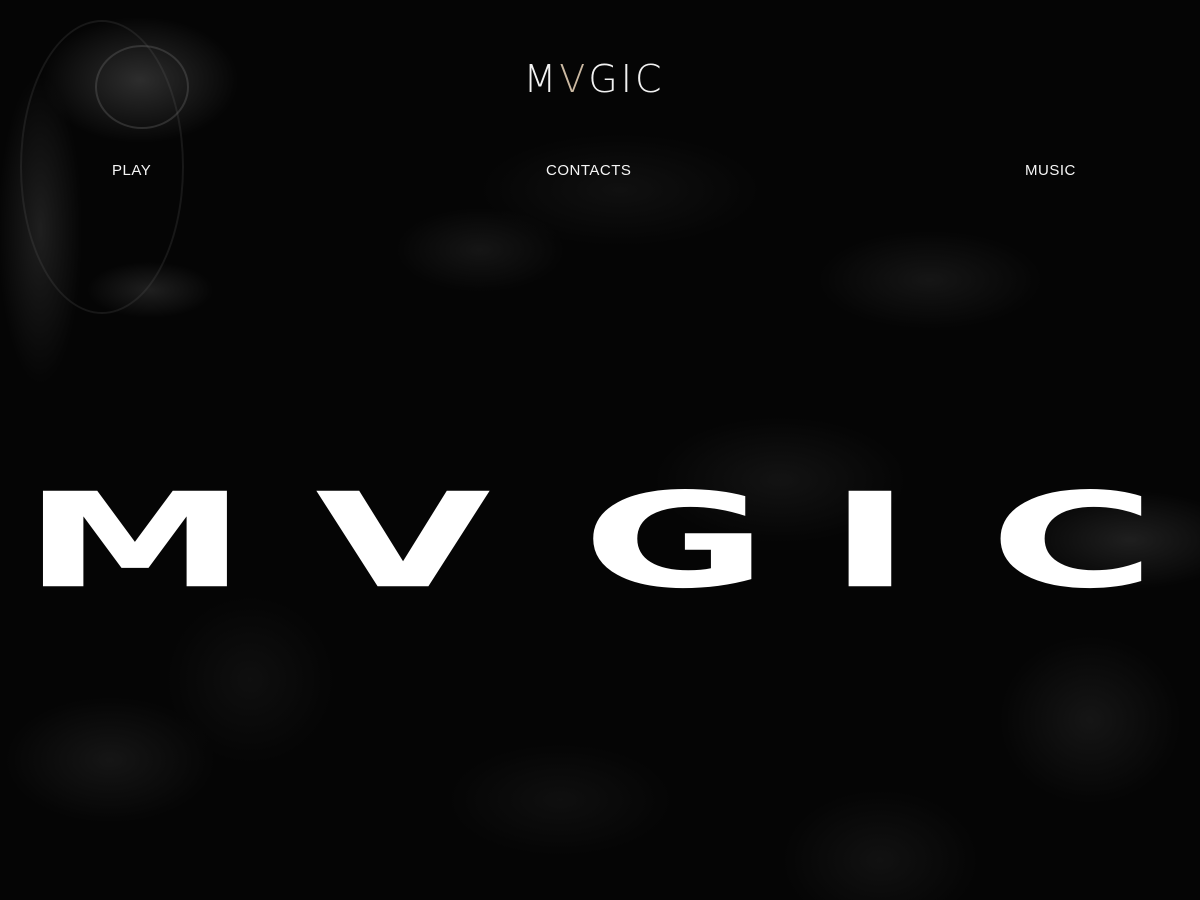 Image resolution: width=1200 pixels, height=900 pixels. I want to click on nav-link-contacts: CONTACTS, so click(588, 170).